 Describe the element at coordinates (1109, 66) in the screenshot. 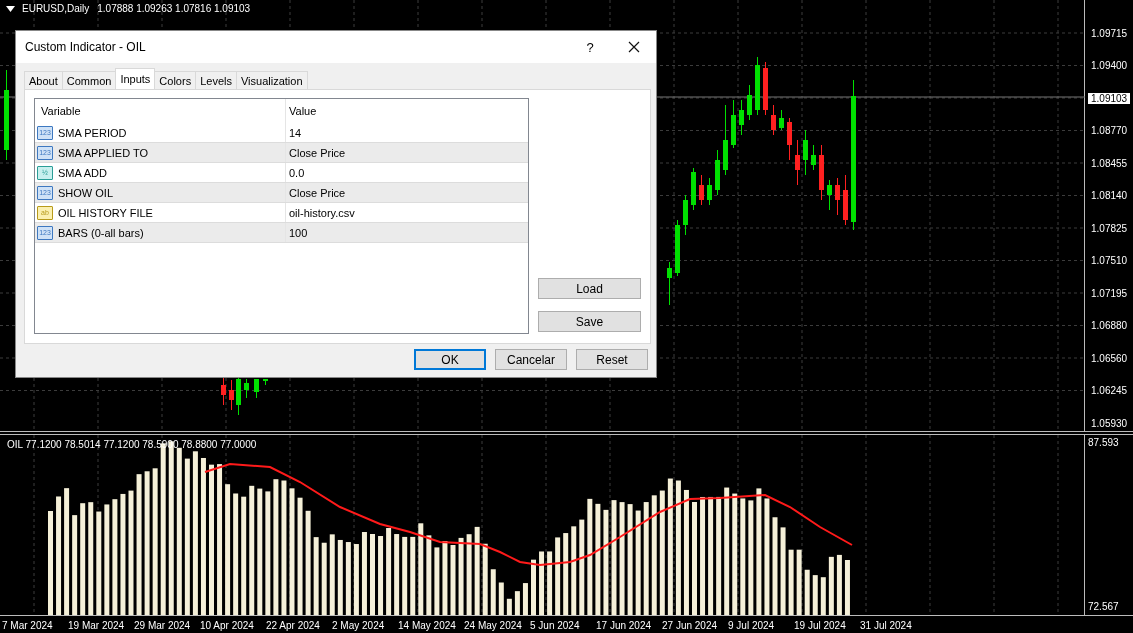

I see `price-label: 1.09400` at that location.